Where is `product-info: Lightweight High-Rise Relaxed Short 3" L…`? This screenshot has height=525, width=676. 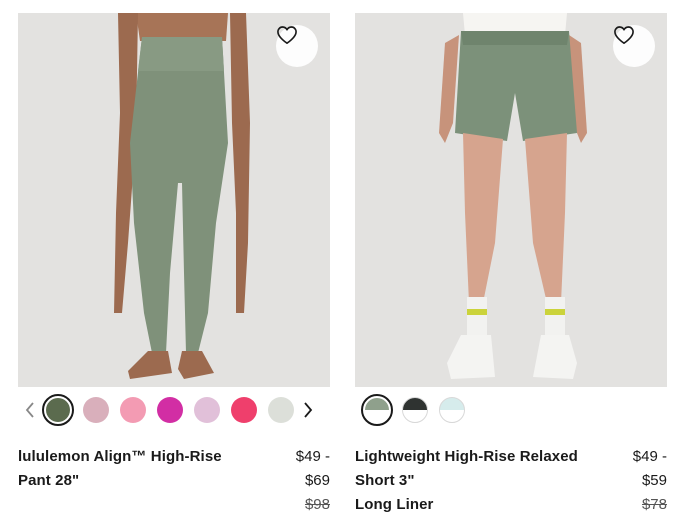
product-info: Lightweight High-Rise Relaxed Short 3" L… is located at coordinates (511, 481).